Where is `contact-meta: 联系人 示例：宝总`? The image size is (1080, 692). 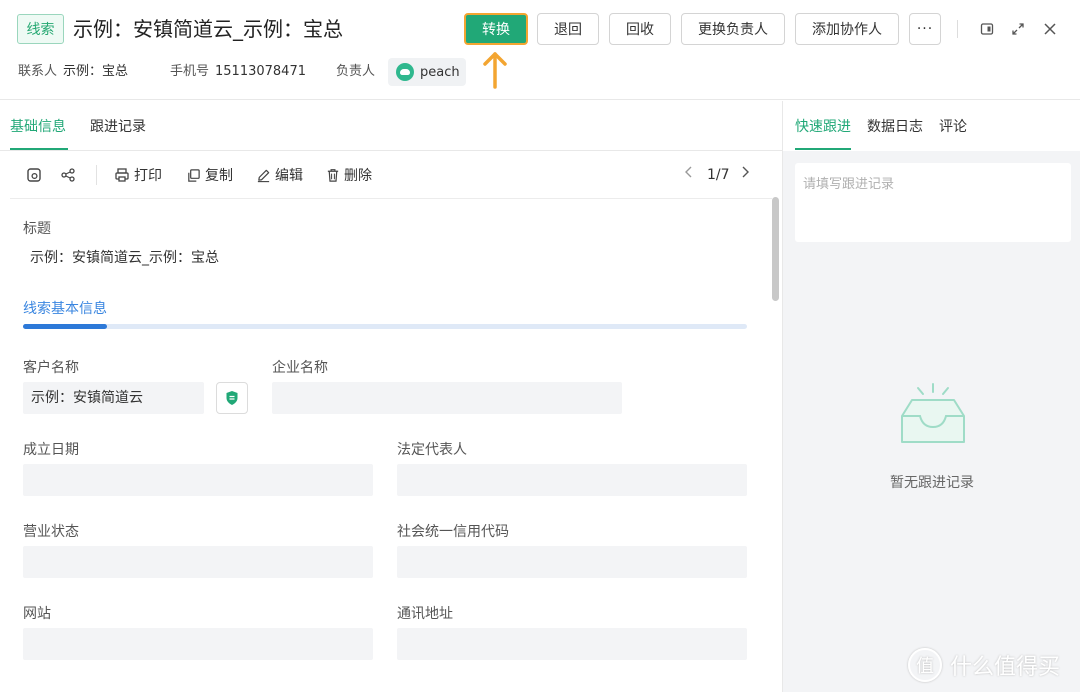
contact-meta: 联系人 示例：宝总 is located at coordinates (73, 72).